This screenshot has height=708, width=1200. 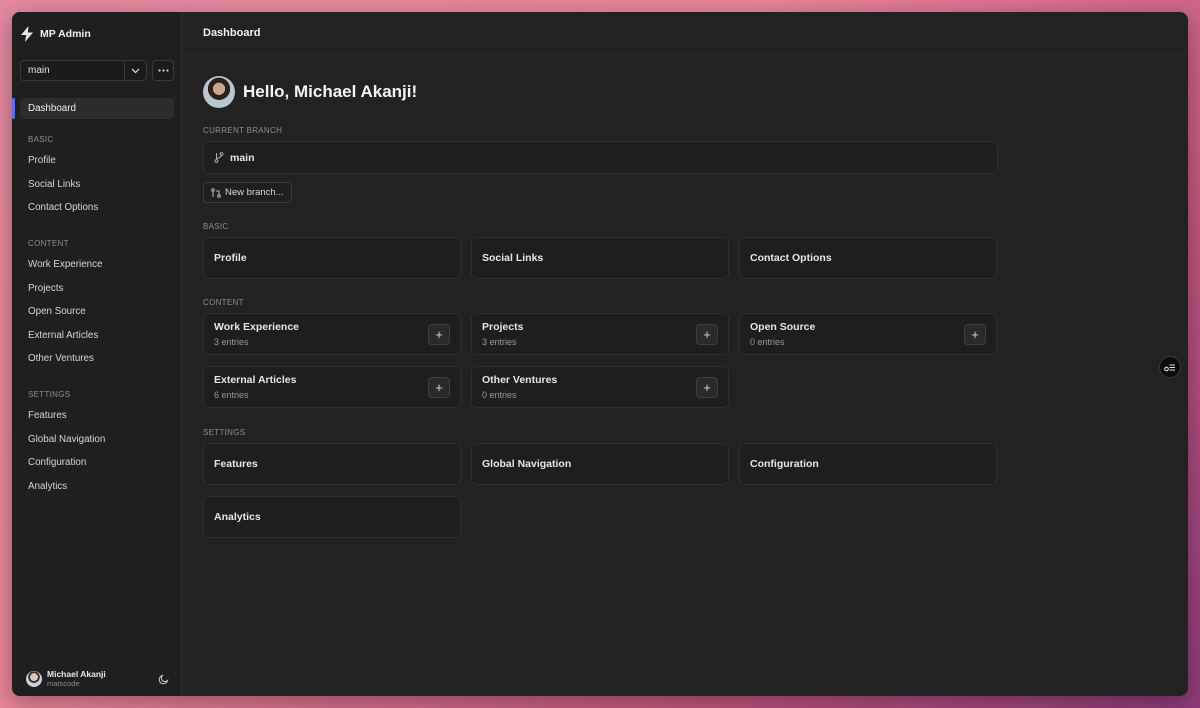 What do you see at coordinates (332, 258) in the screenshot?
I see `card-profile: Profile` at bounding box center [332, 258].